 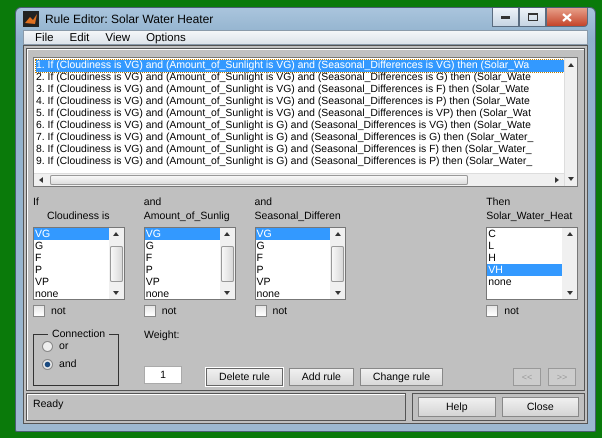 I want to click on variable-label: Solar_Water_Heat, so click(x=530, y=216).